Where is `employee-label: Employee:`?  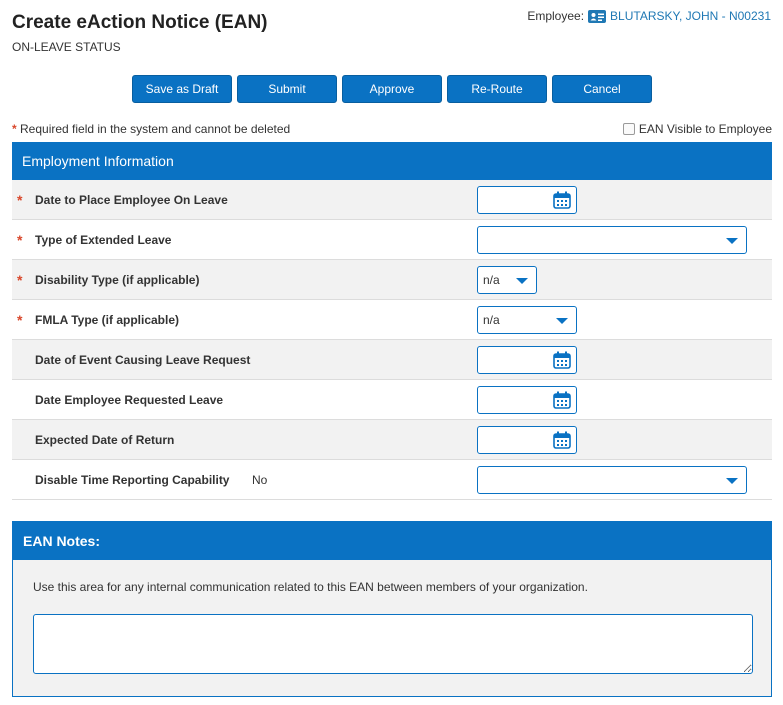
employee-label: Employee: is located at coordinates (556, 16).